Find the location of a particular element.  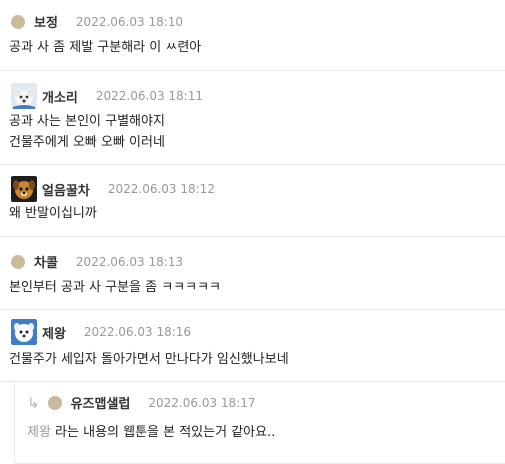

reply-arrow-icon: ↳ is located at coordinates (33, 402).